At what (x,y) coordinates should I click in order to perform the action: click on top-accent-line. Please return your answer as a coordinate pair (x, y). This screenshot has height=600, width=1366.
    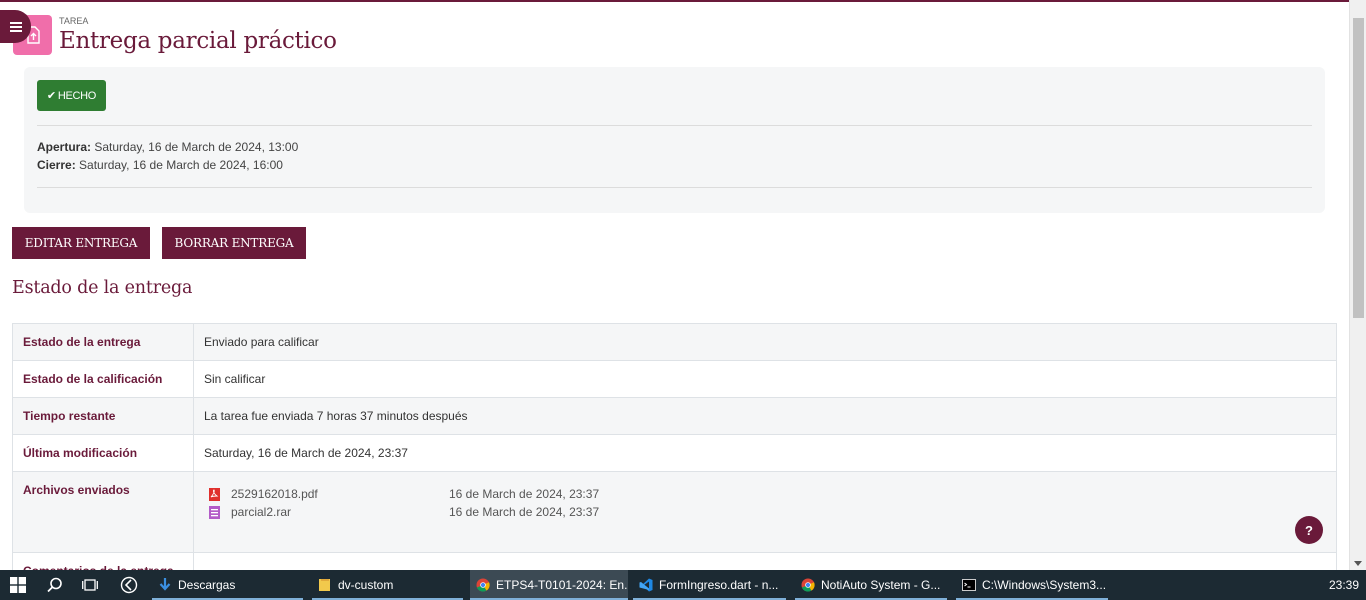
    Looking at the image, I should click on (683, 1).